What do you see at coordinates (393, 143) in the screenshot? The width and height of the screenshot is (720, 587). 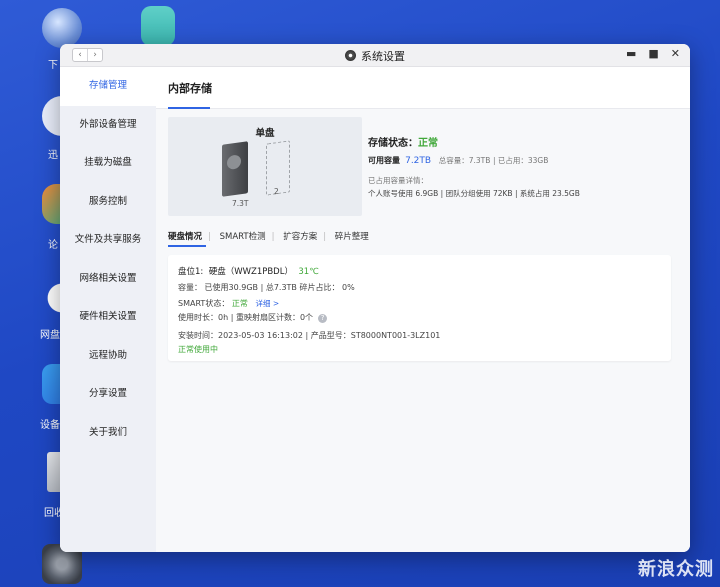 I see `storage-status-label: 存储状态：` at bounding box center [393, 143].